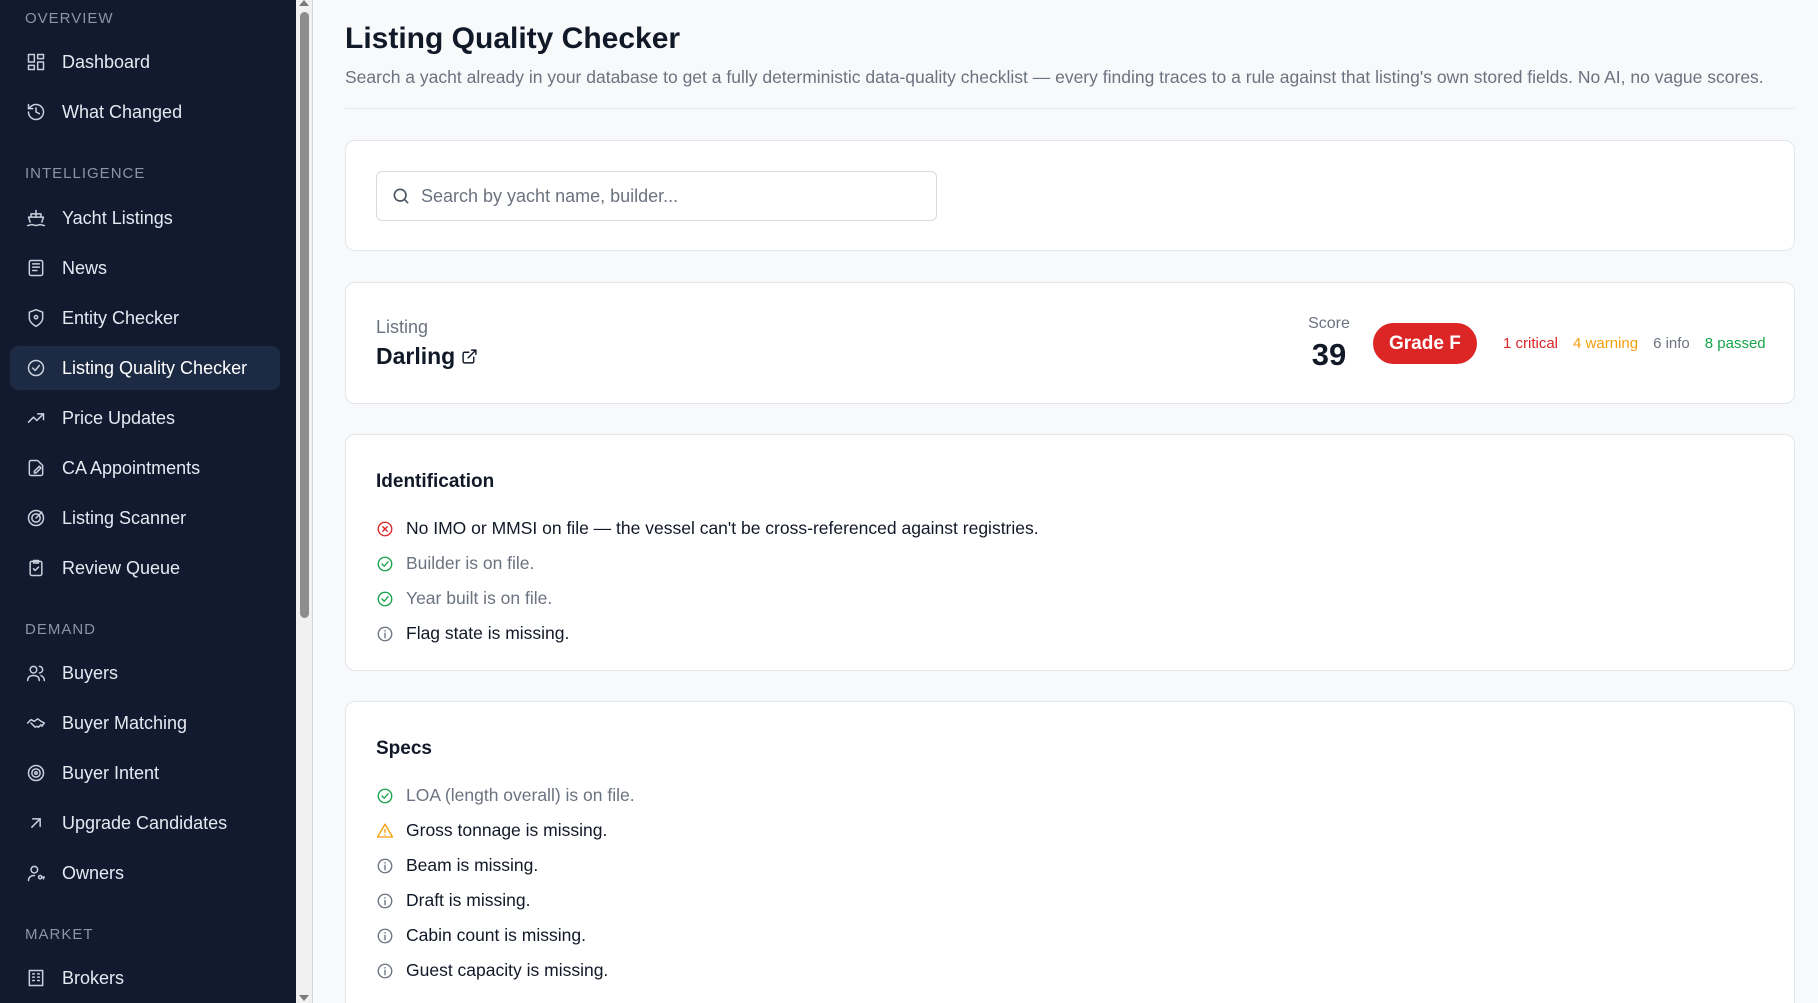 This screenshot has width=1818, height=1003. I want to click on sidebar-item-price-updates: Price Updates, so click(145, 418).